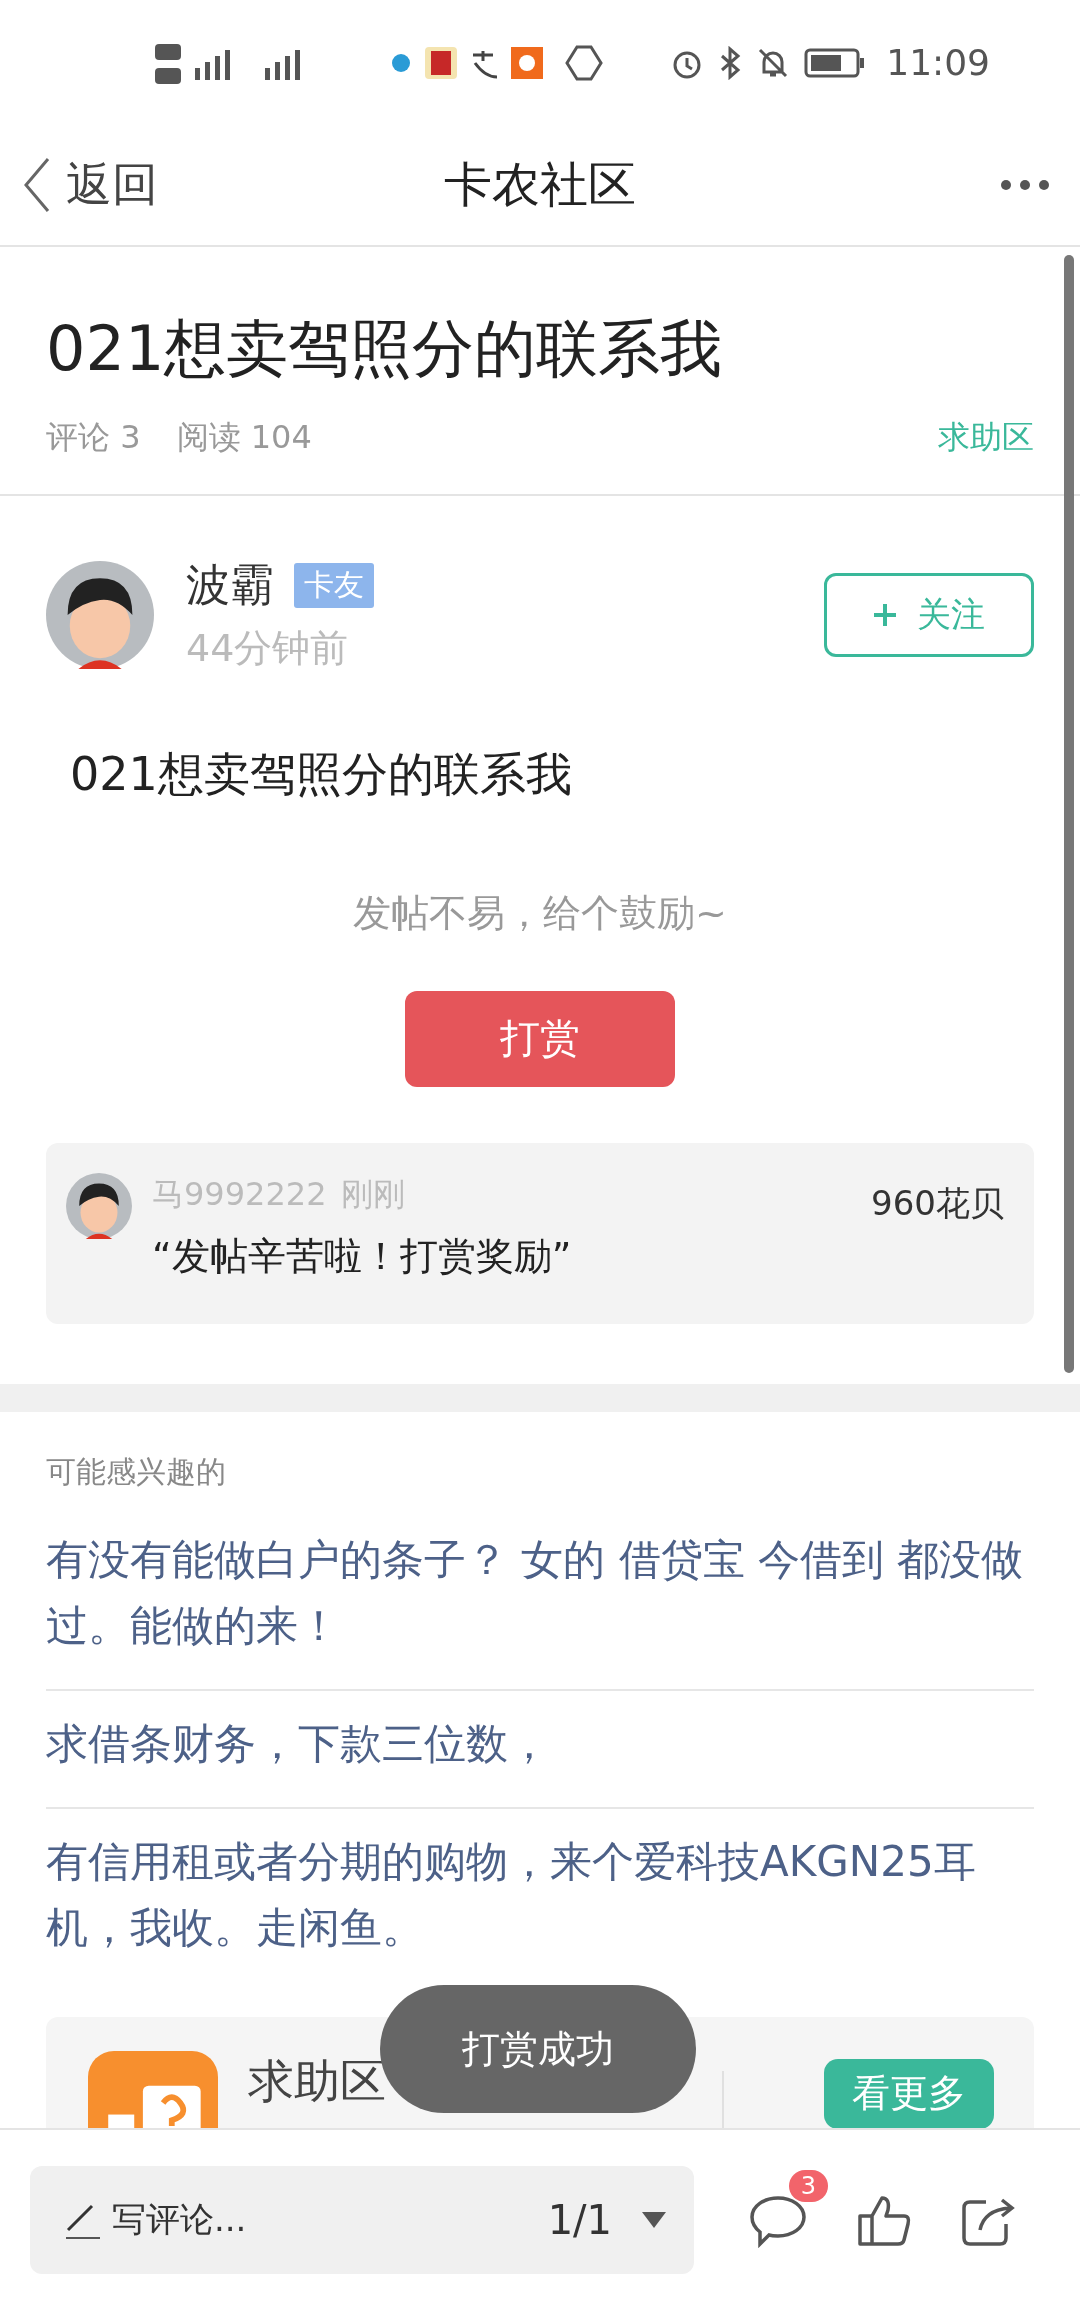 Image resolution: width=1080 pixels, height=2310 pixels. What do you see at coordinates (362, 1256) in the screenshot?
I see `reward-message: “发帖辛苦啦！打赏奖励”` at bounding box center [362, 1256].